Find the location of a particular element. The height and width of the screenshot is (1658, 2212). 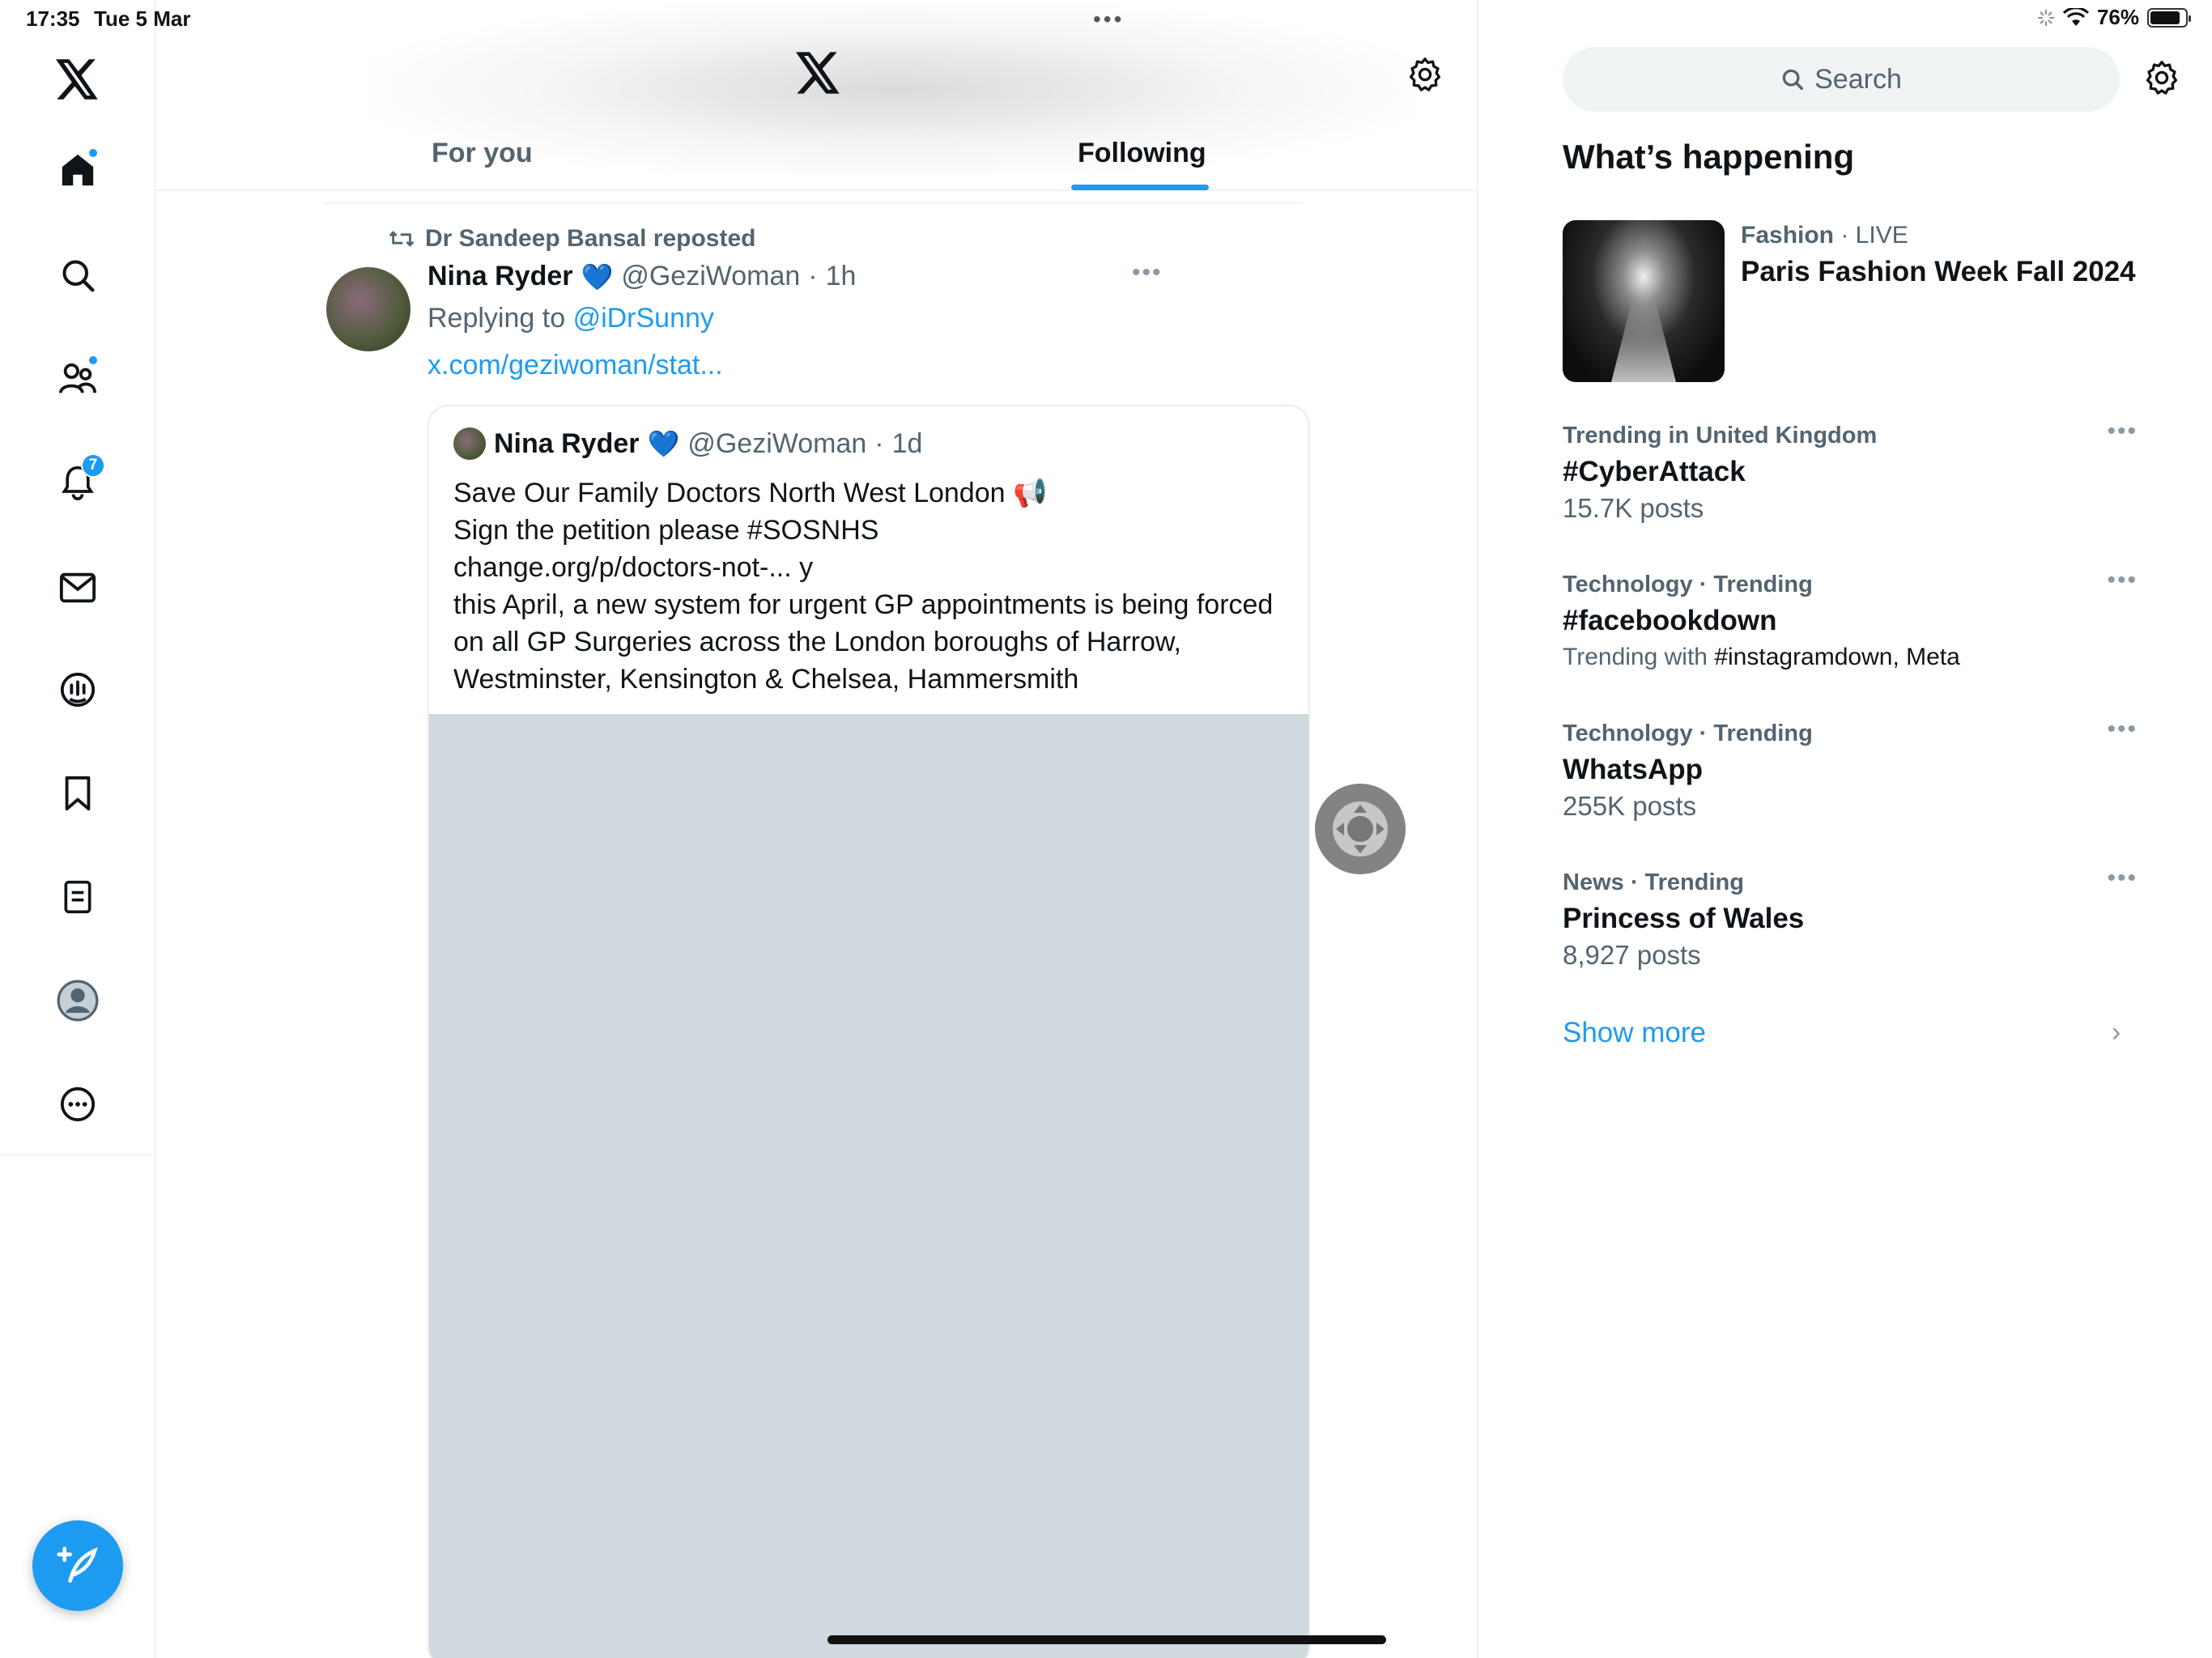

replying-to-handle: @iDrSunny is located at coordinates (644, 318).